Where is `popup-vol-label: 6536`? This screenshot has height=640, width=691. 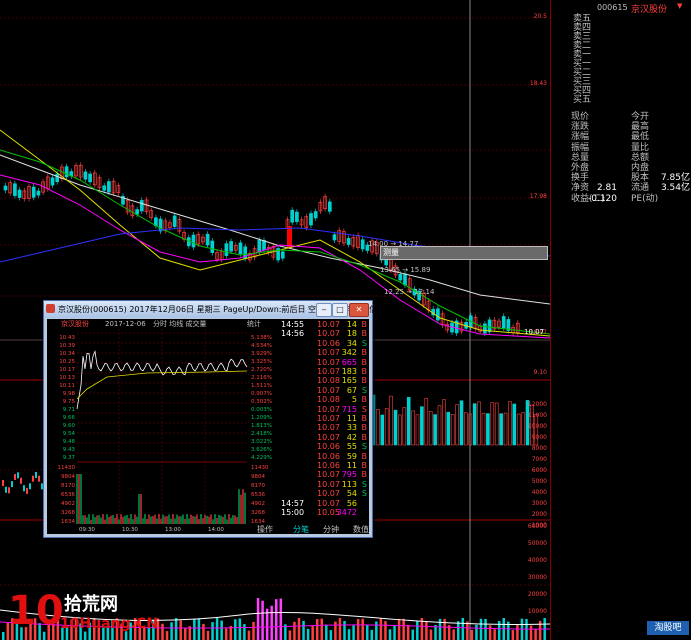
popup-vol-label: 6536 is located at coordinates (68, 495).